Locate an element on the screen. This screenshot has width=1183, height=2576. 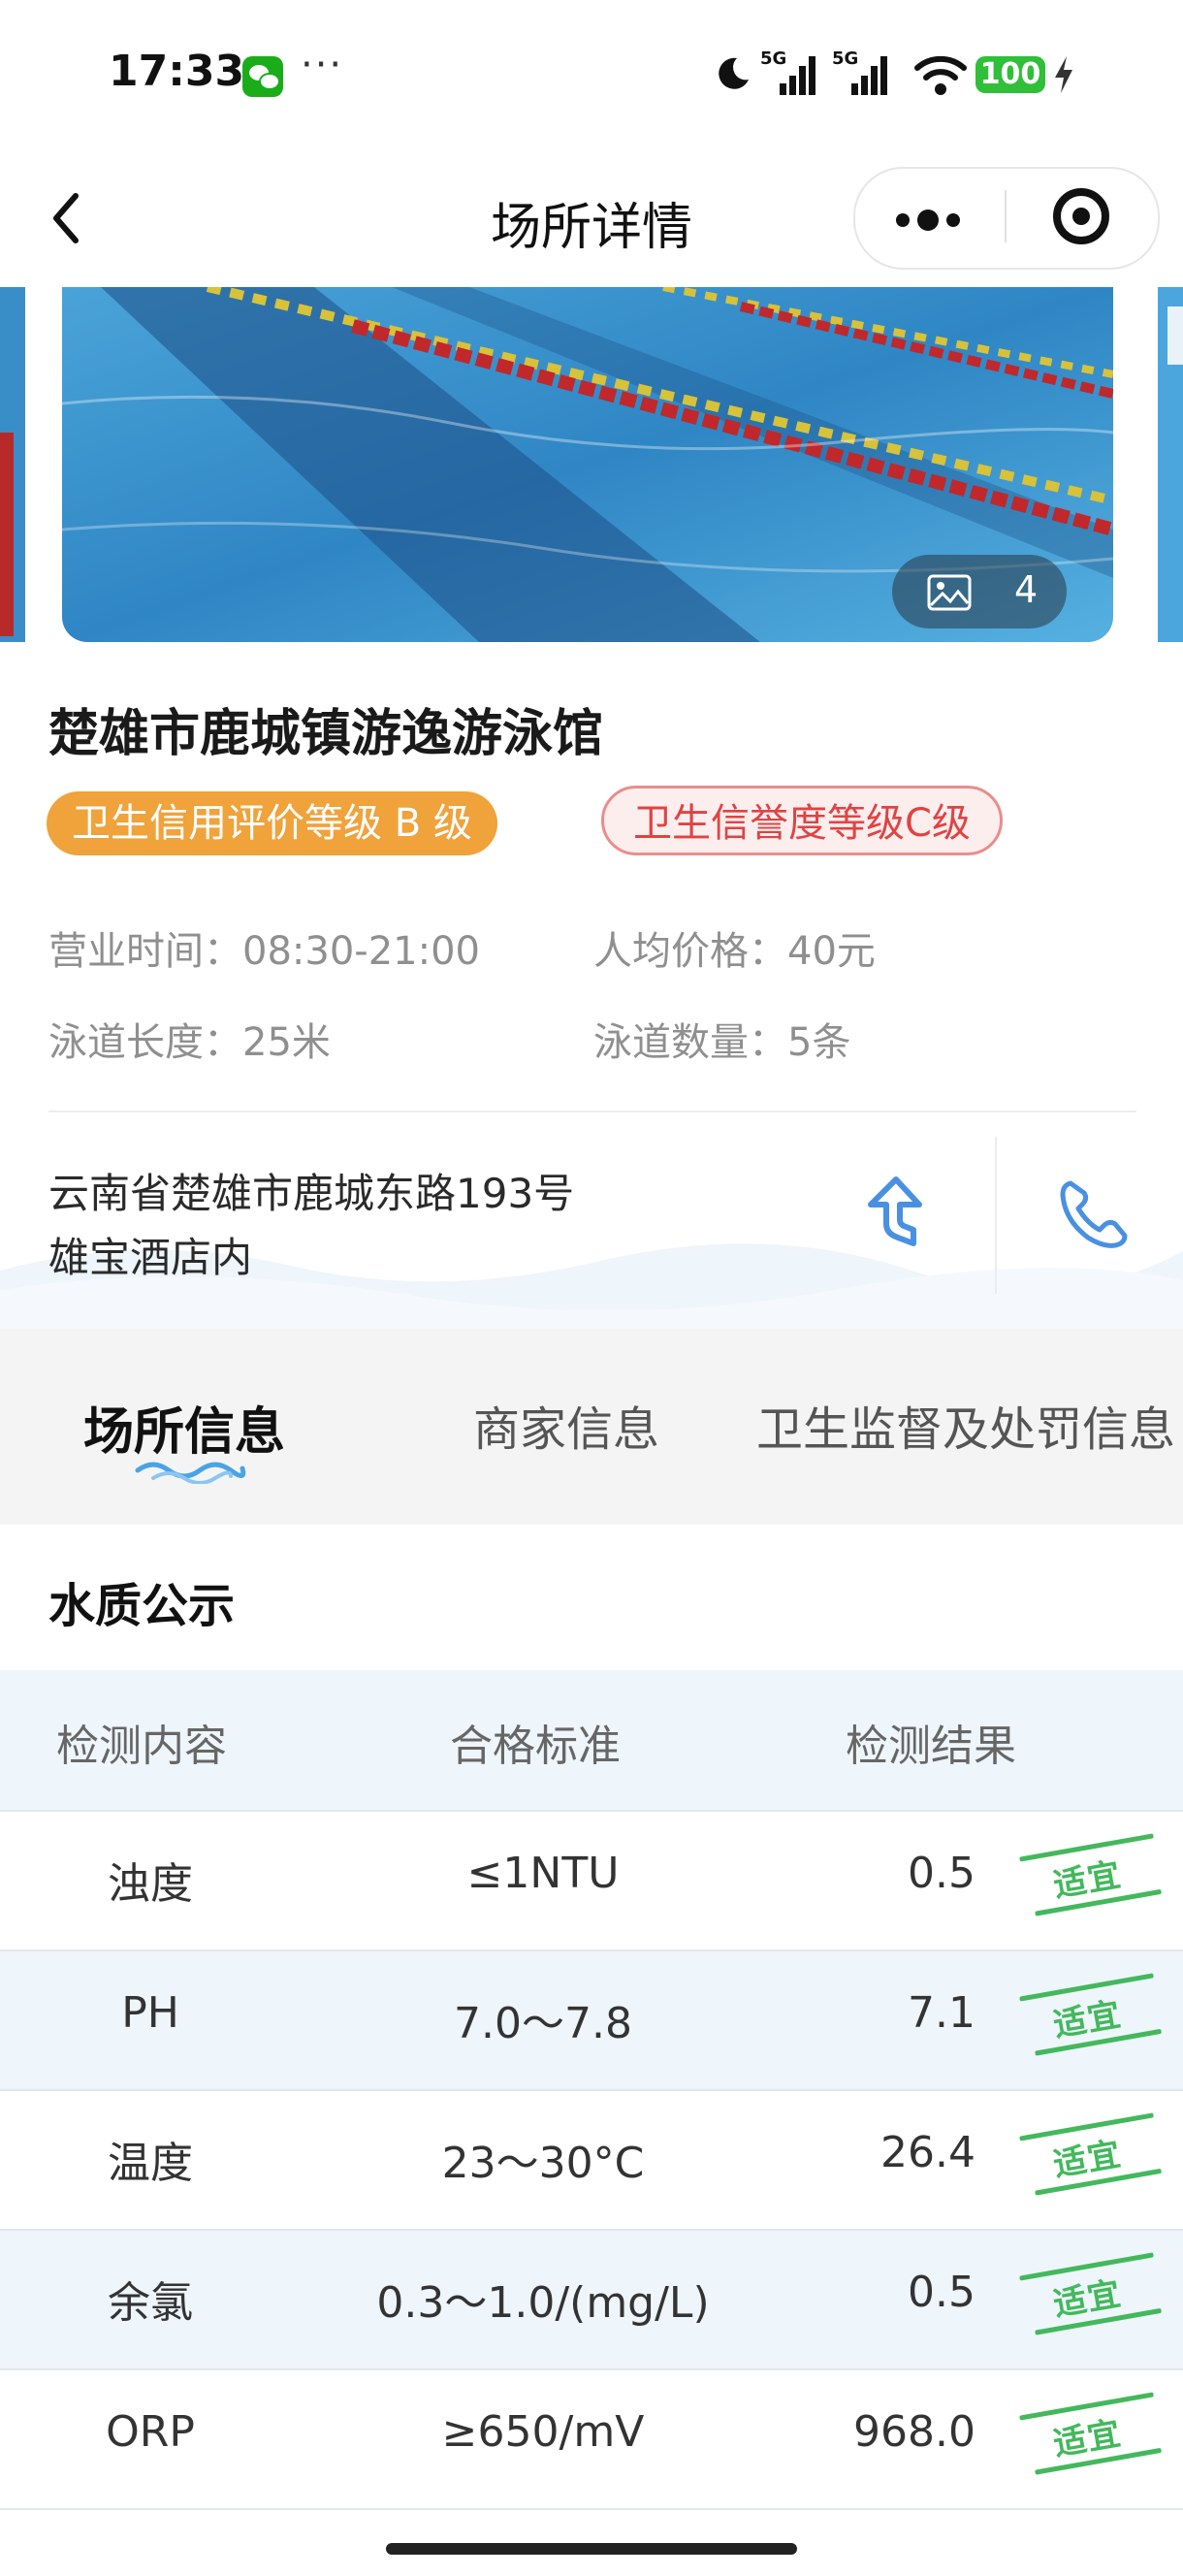
hygiene-rating-badge: 卫生信用评价等级 B 级 is located at coordinates (272, 823).